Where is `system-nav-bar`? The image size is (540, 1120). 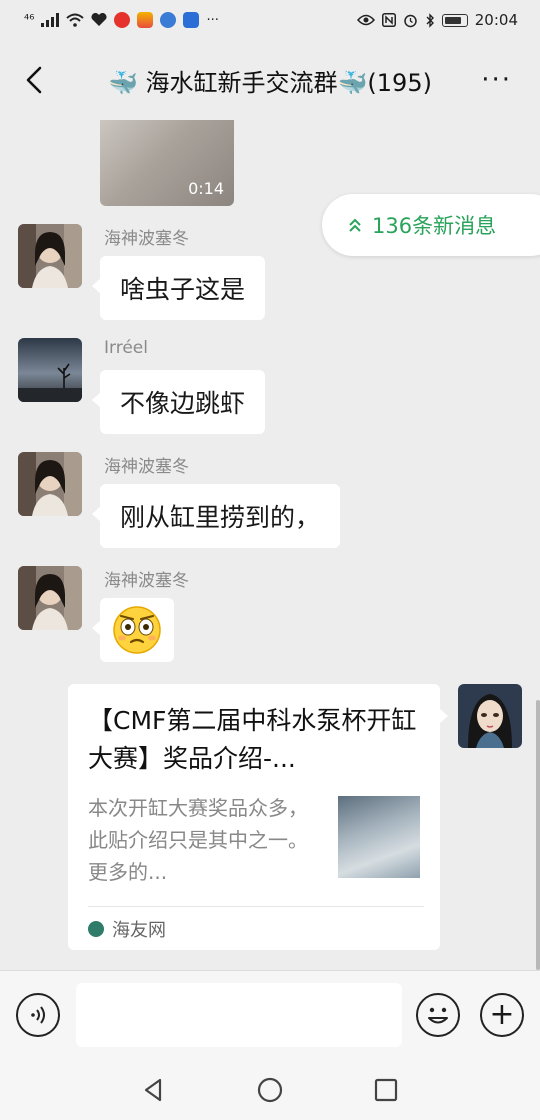 system-nav-bar is located at coordinates (270, 1089).